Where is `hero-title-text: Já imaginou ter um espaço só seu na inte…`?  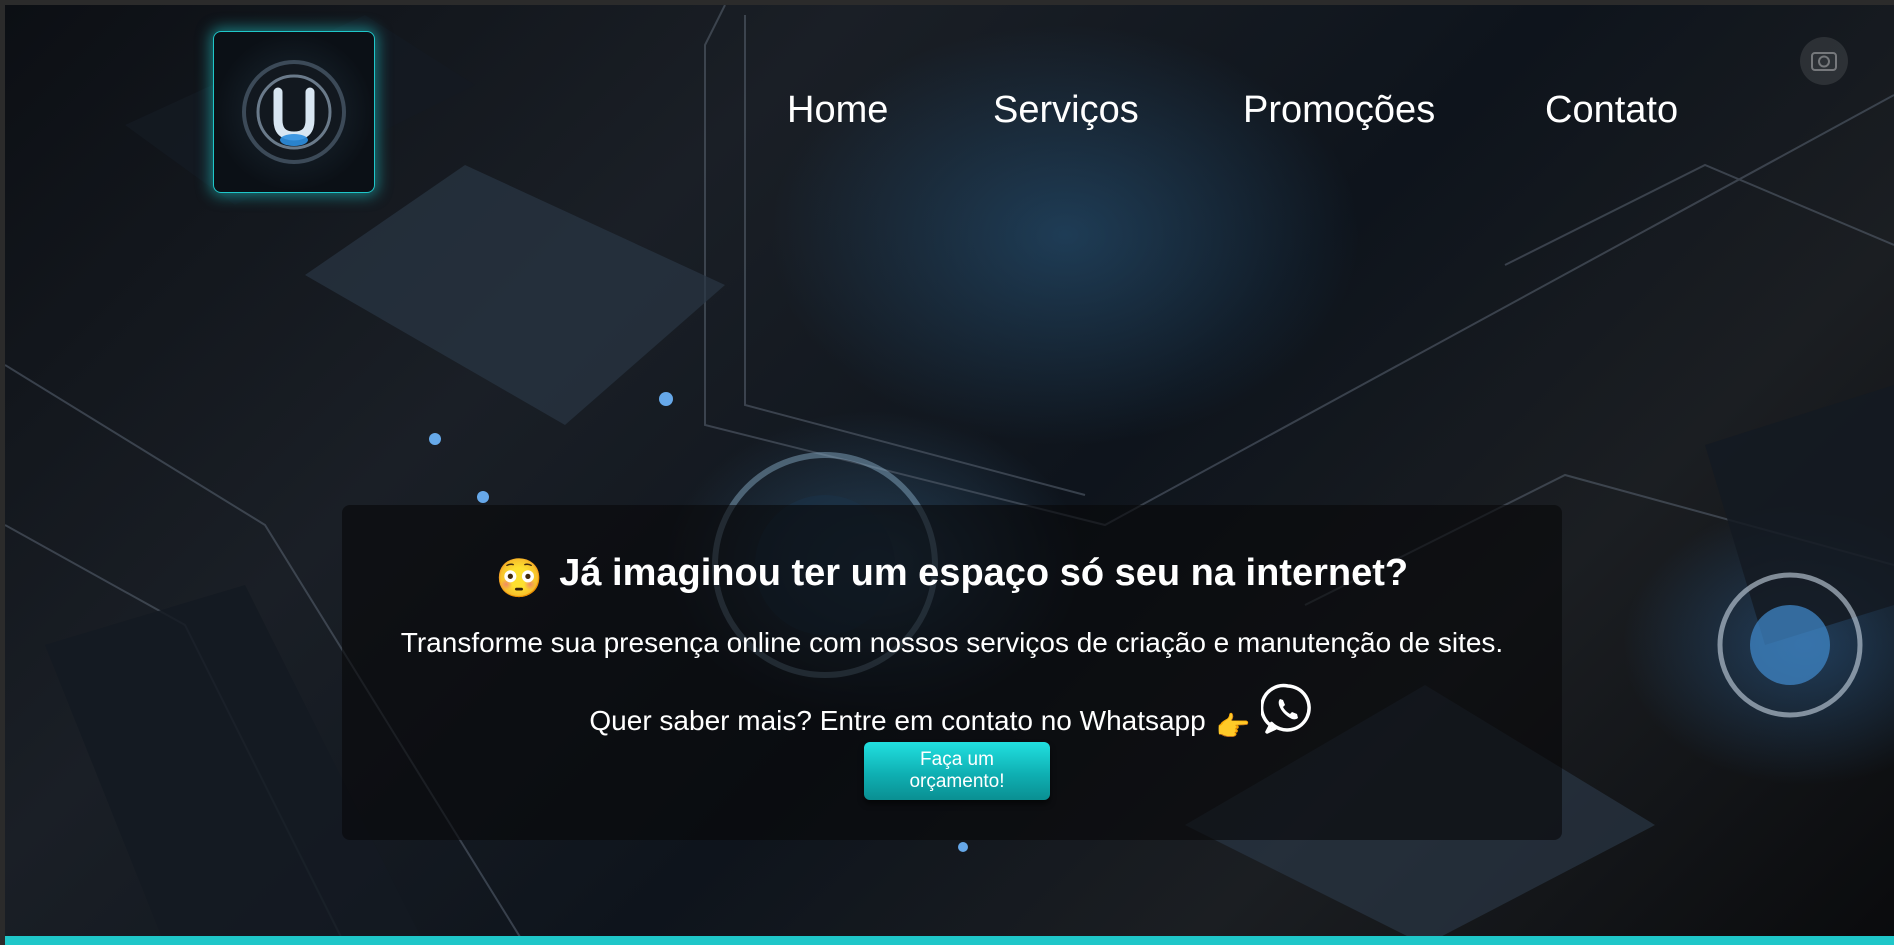 hero-title-text: Já imaginou ter um espaço só seu na inte… is located at coordinates (984, 573).